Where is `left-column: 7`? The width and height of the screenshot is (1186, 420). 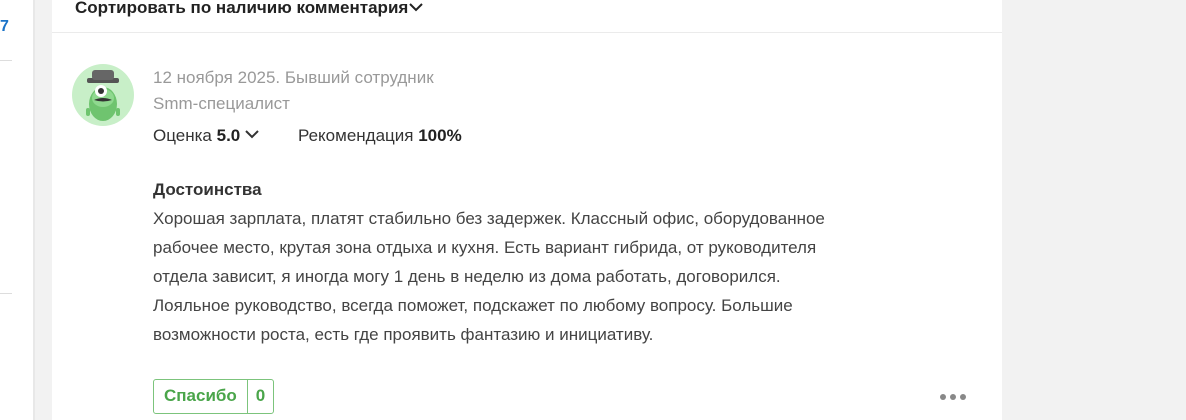
left-column: 7 is located at coordinates (17, 210).